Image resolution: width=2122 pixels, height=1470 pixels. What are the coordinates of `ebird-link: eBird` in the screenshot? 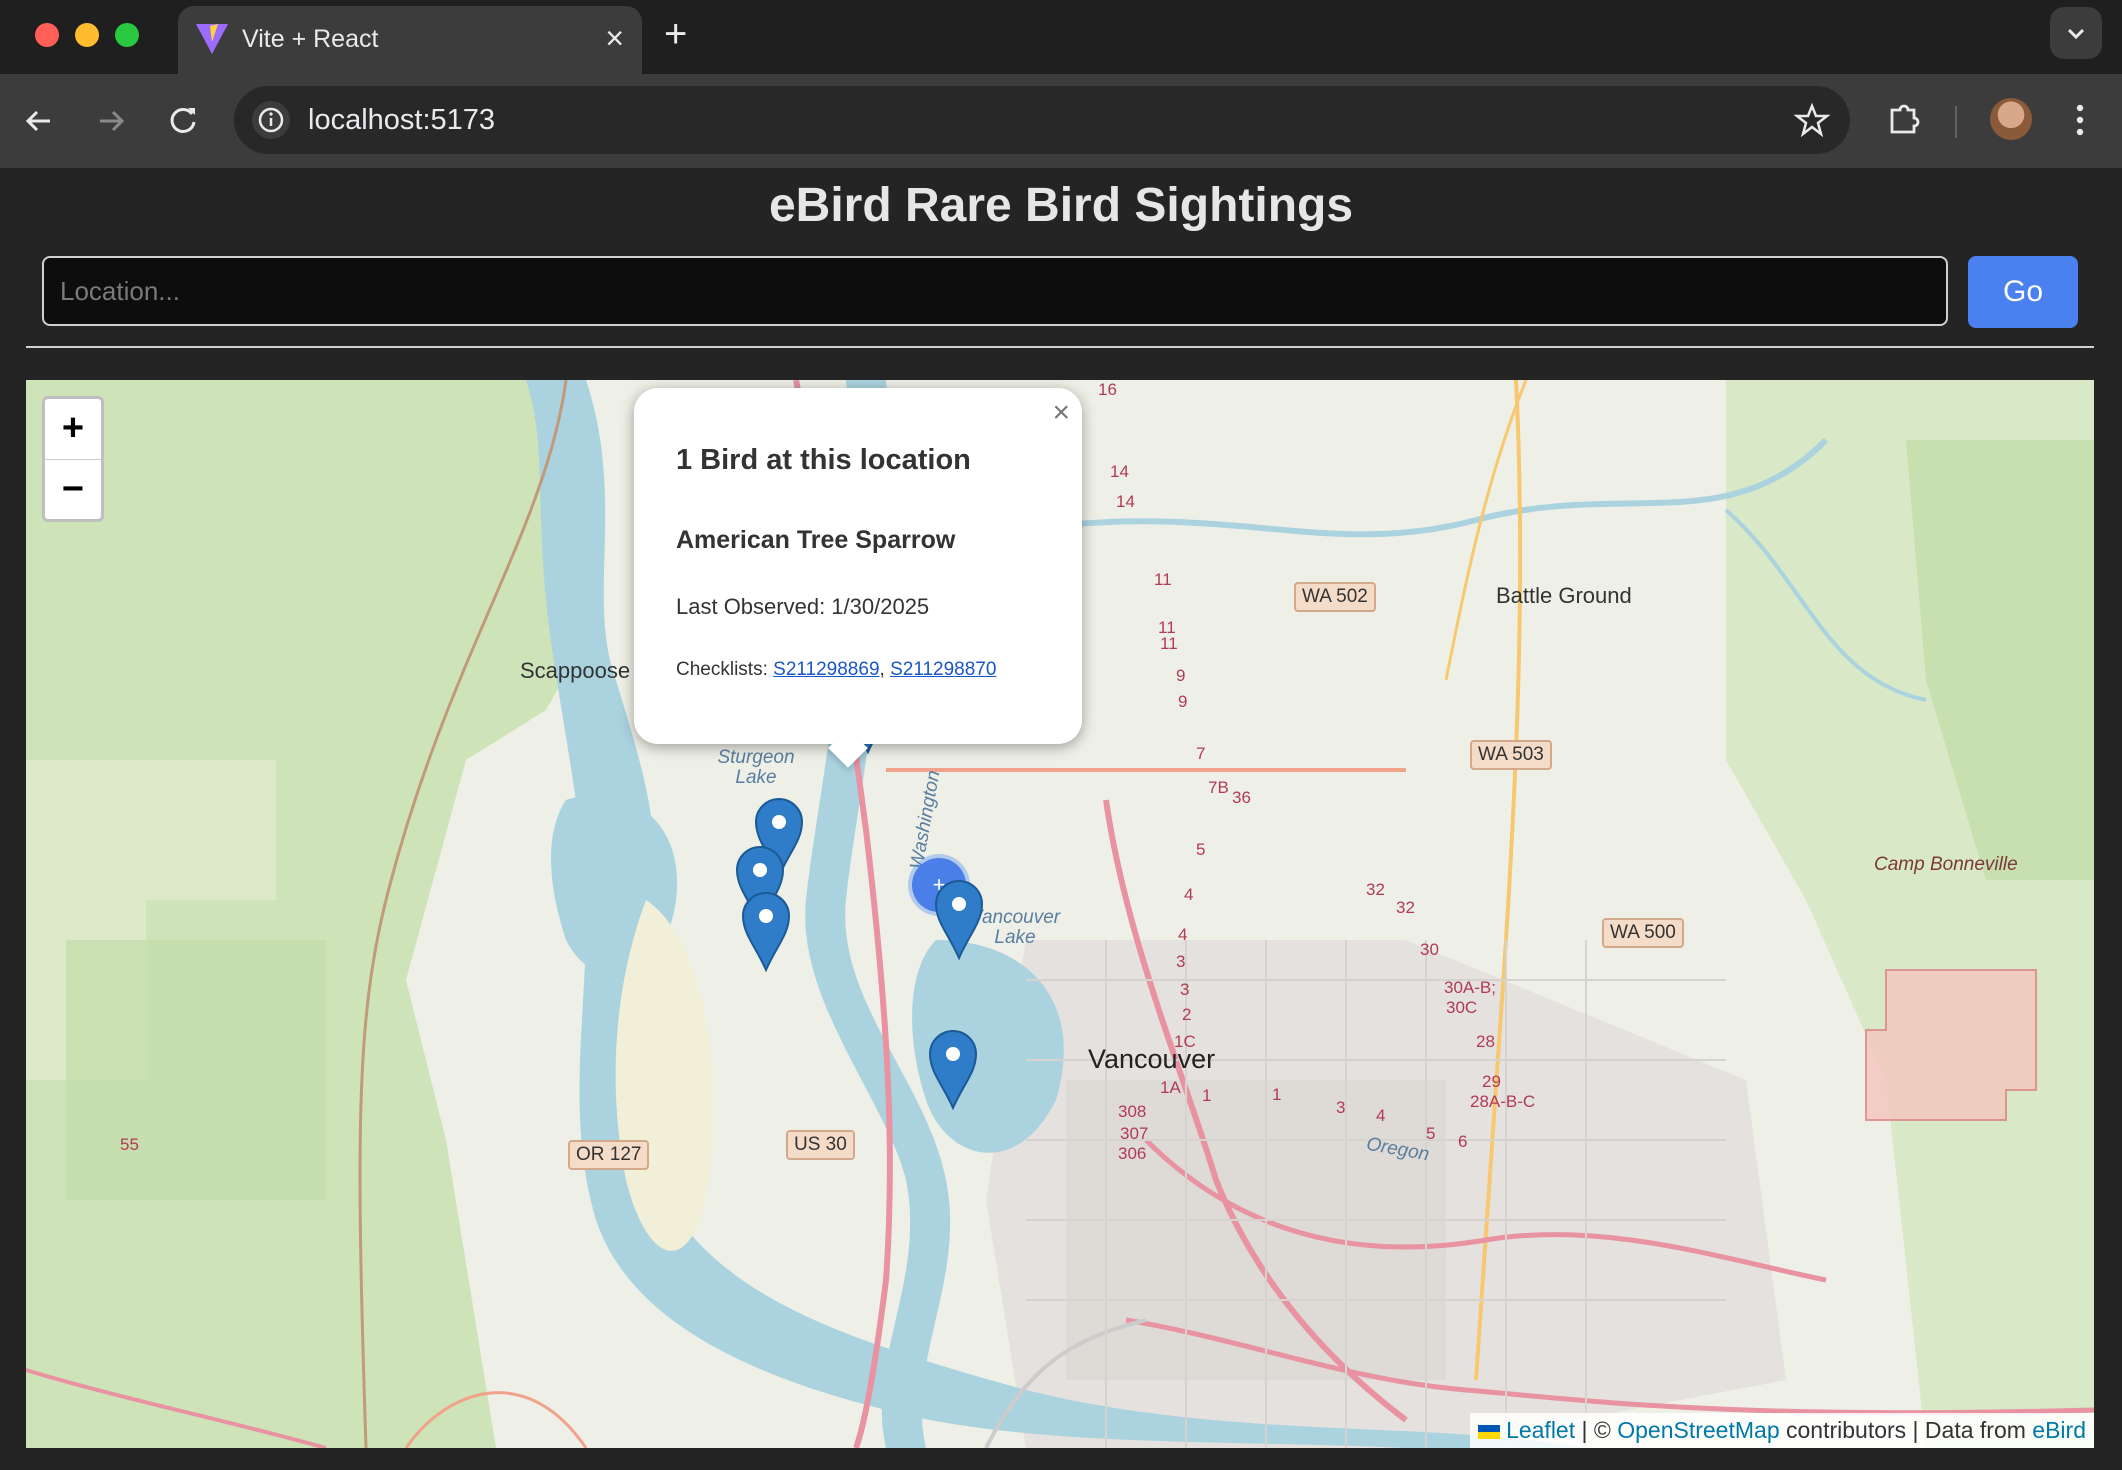 It's located at (2059, 1430).